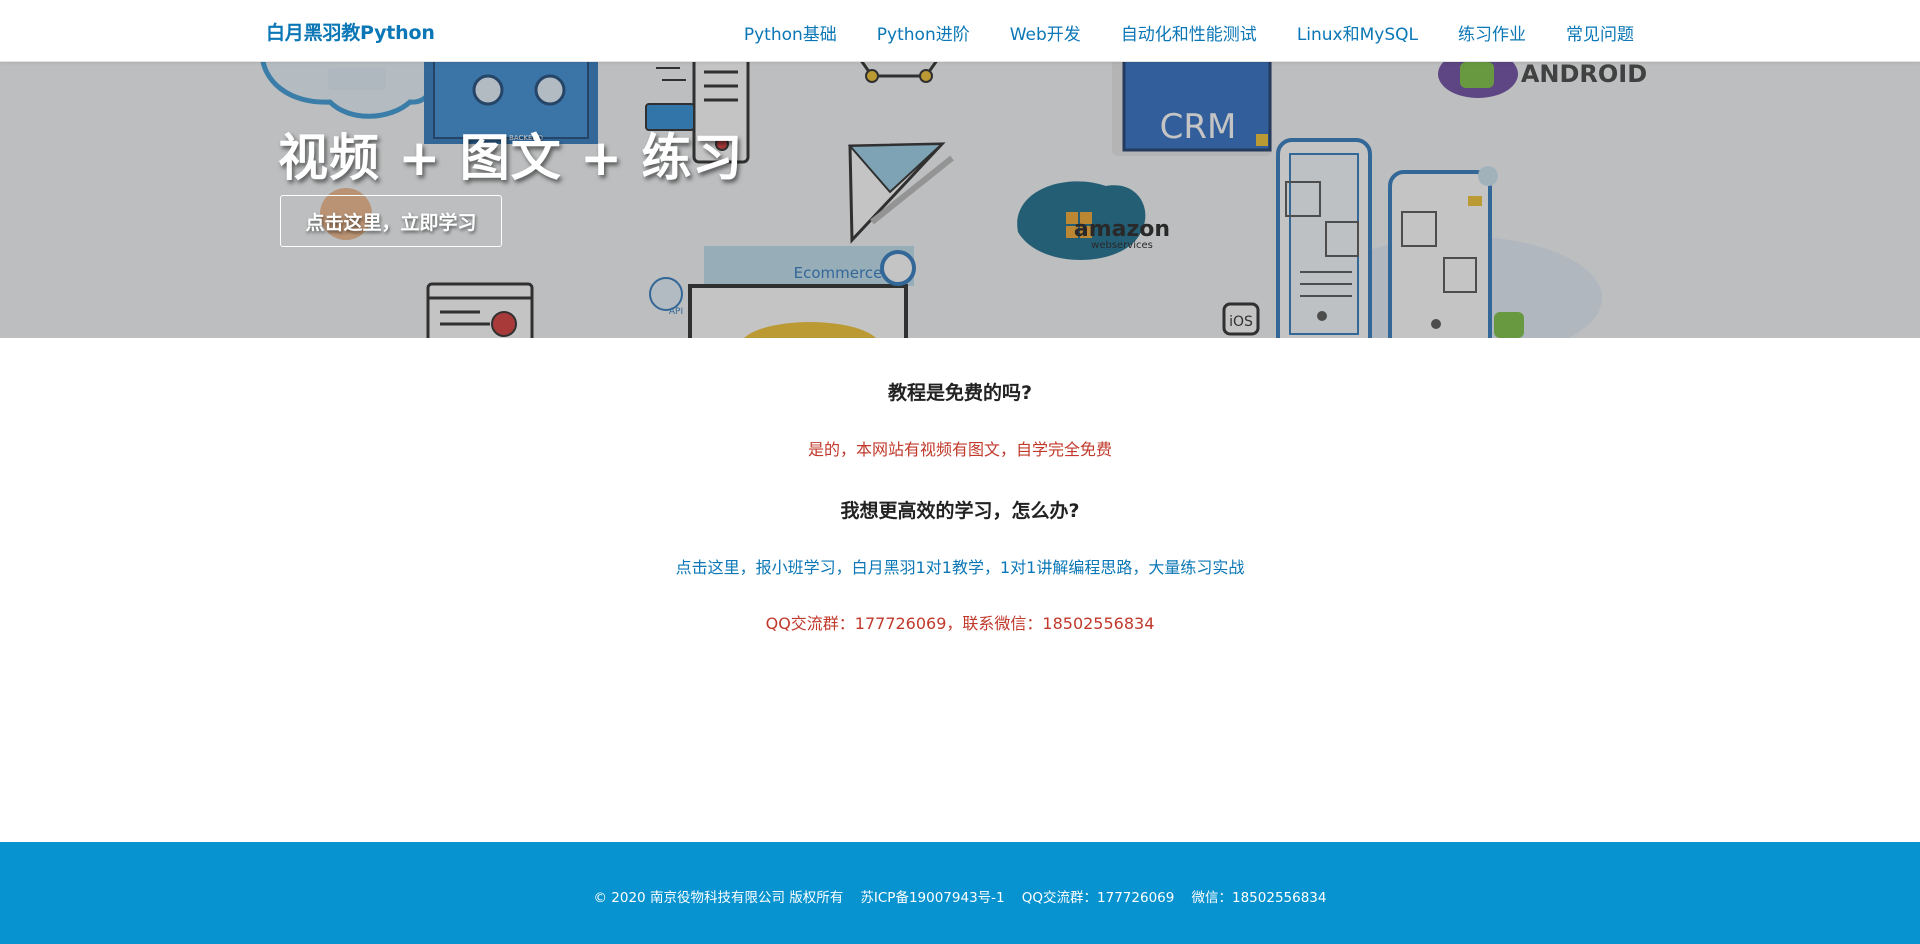 This screenshot has width=1920, height=944. Describe the element at coordinates (959, 449) in the screenshot. I see `faq-answer-free: 是的，本网站有视频有图文，自学完全免费` at that location.